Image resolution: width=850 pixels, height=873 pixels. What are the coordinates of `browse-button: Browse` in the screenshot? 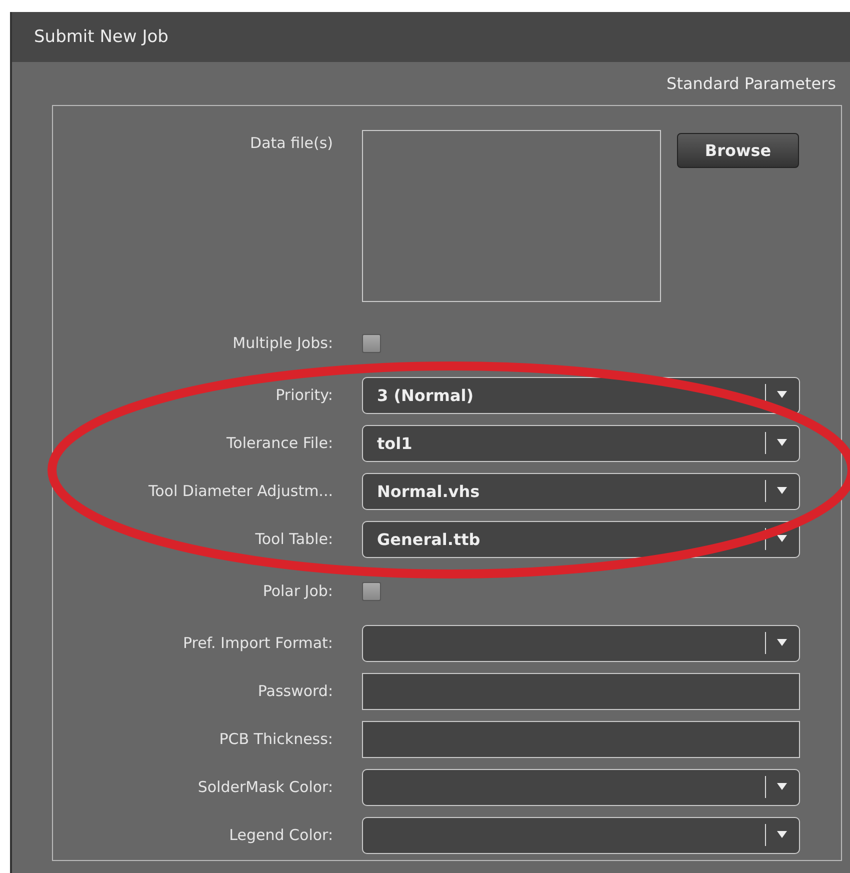 It's located at (738, 150).